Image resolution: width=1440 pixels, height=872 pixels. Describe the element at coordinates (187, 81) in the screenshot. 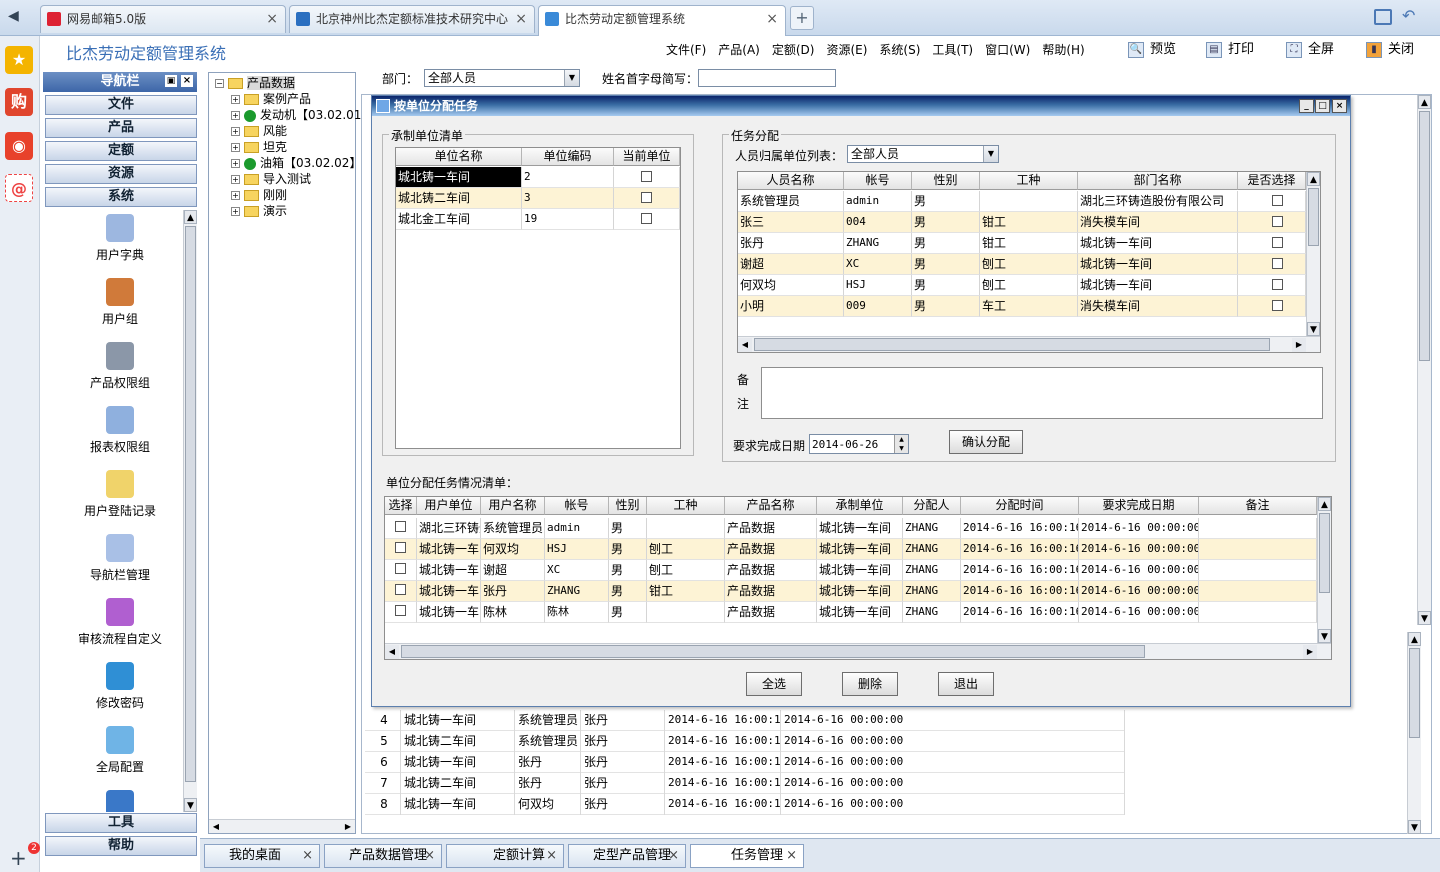

I see `close-panel-icon: ×` at that location.